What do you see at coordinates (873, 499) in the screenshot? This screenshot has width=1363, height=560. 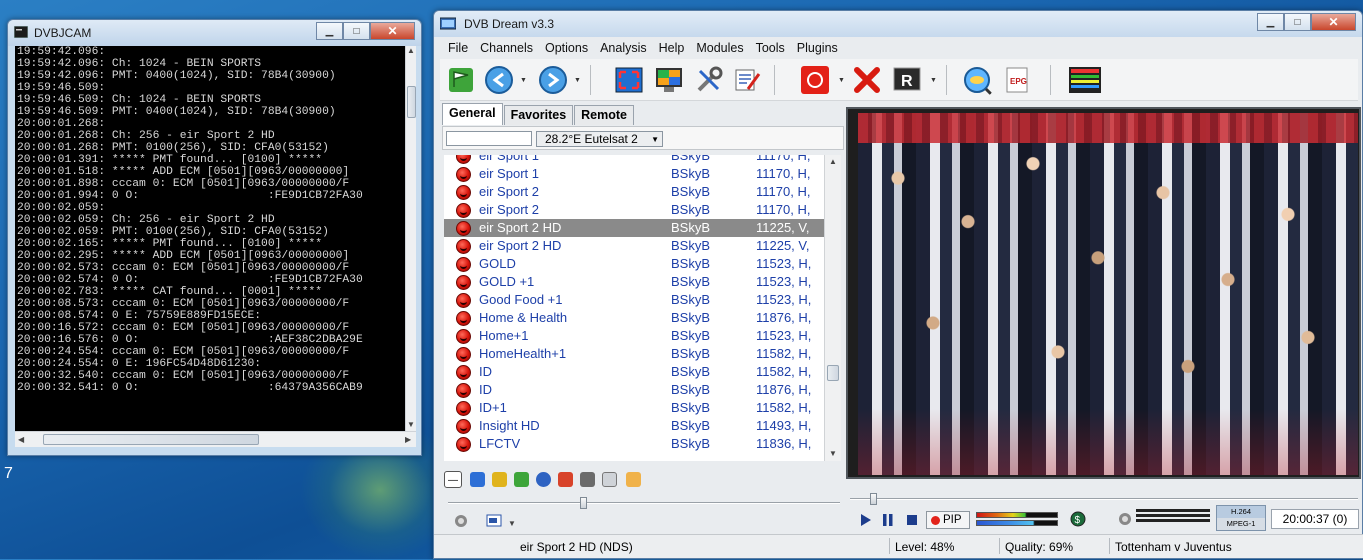 I see `seek-knob-right` at bounding box center [873, 499].